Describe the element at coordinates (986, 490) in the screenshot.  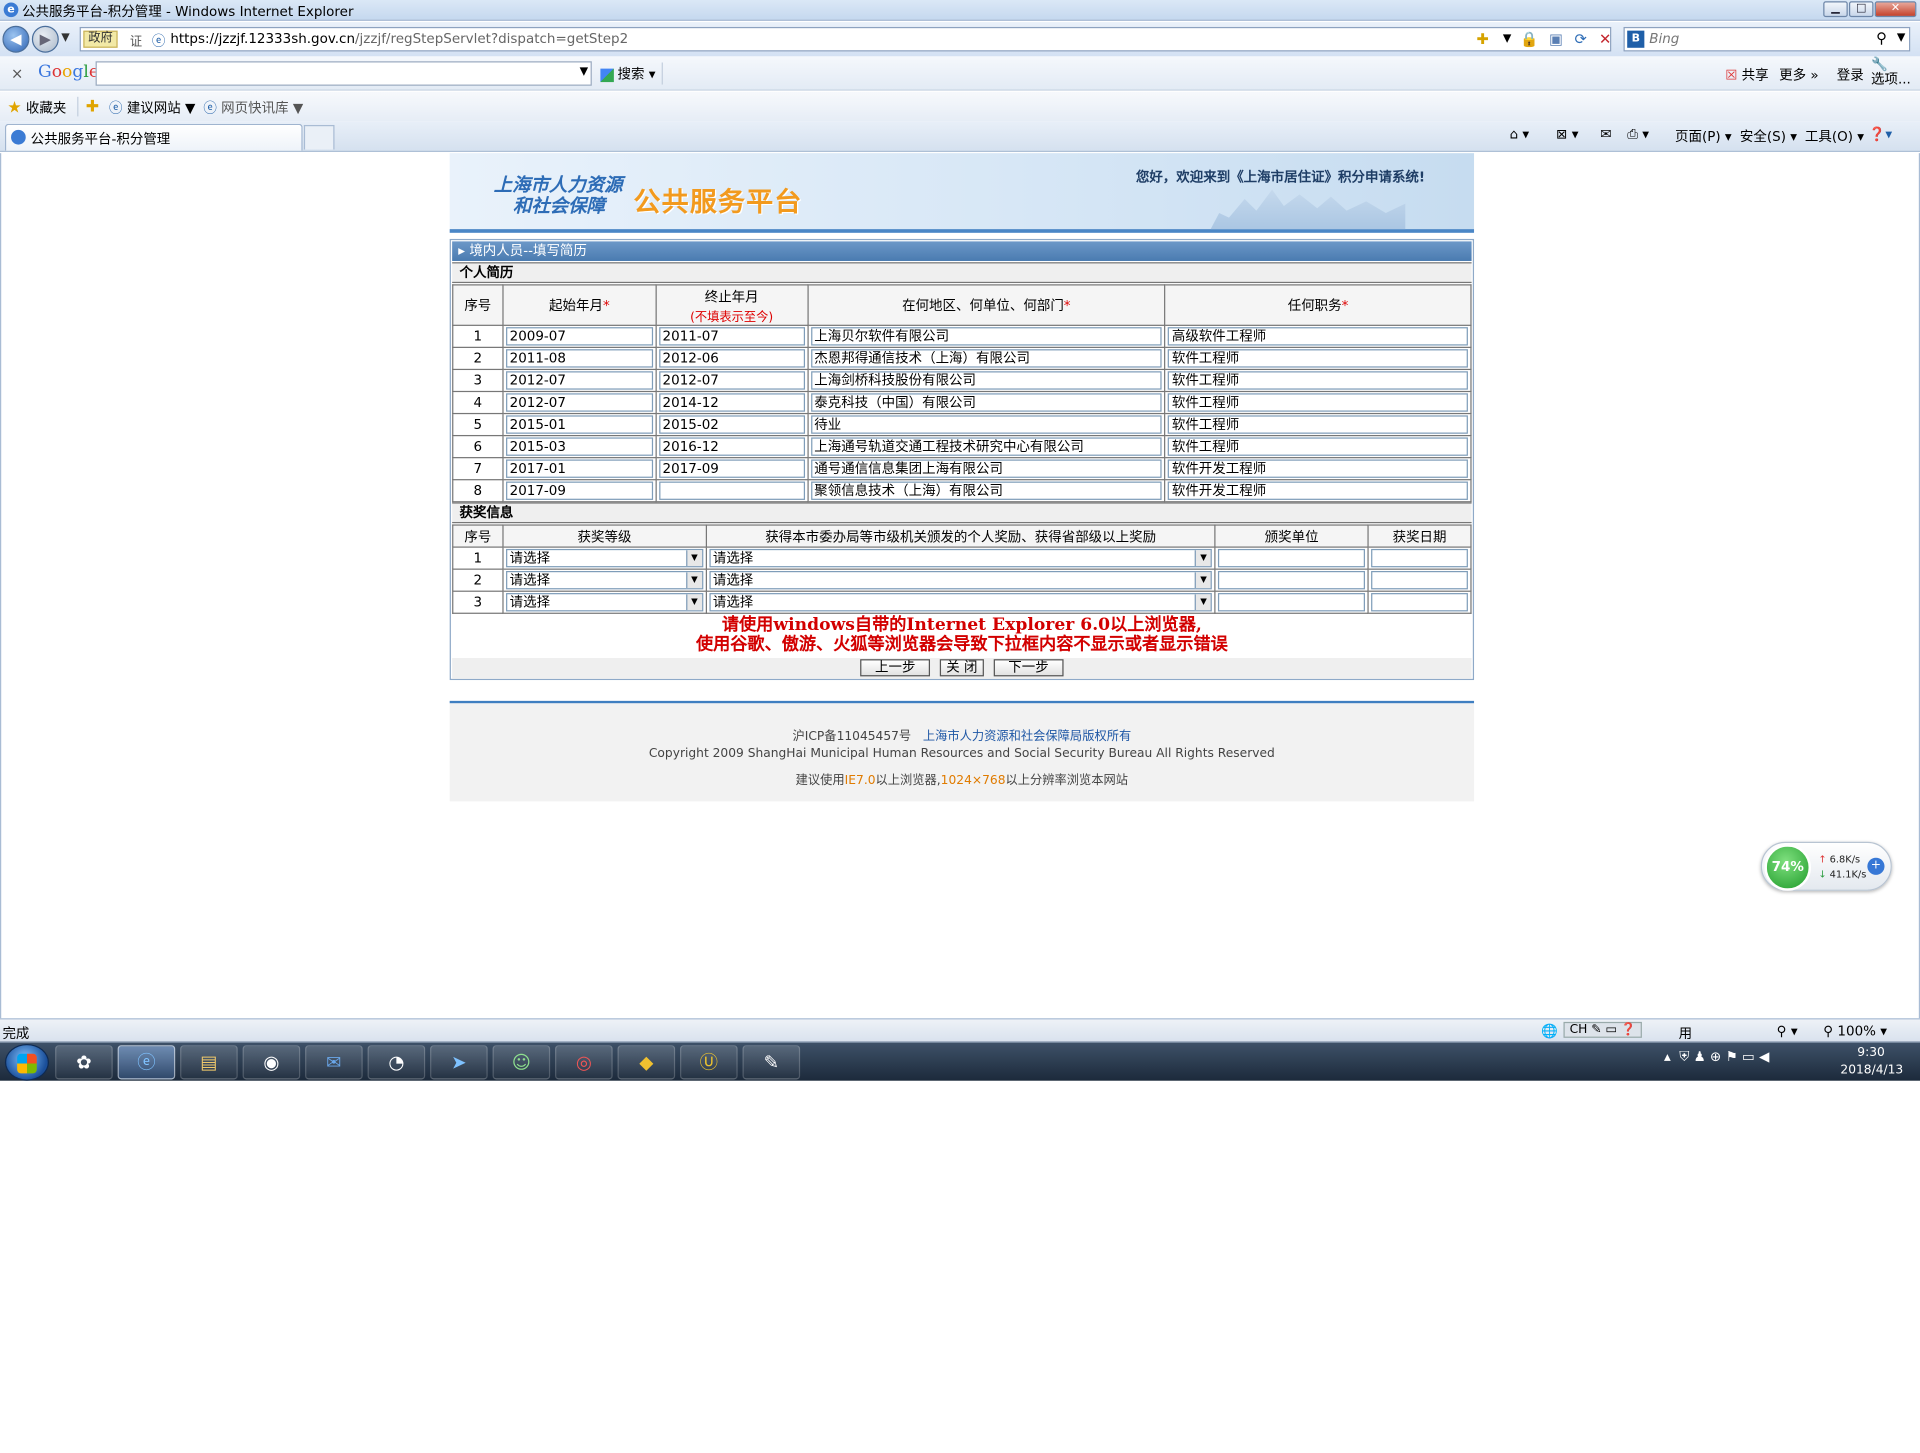
I see `organization-input: 聚领信息技术（上海）有限公司` at that location.